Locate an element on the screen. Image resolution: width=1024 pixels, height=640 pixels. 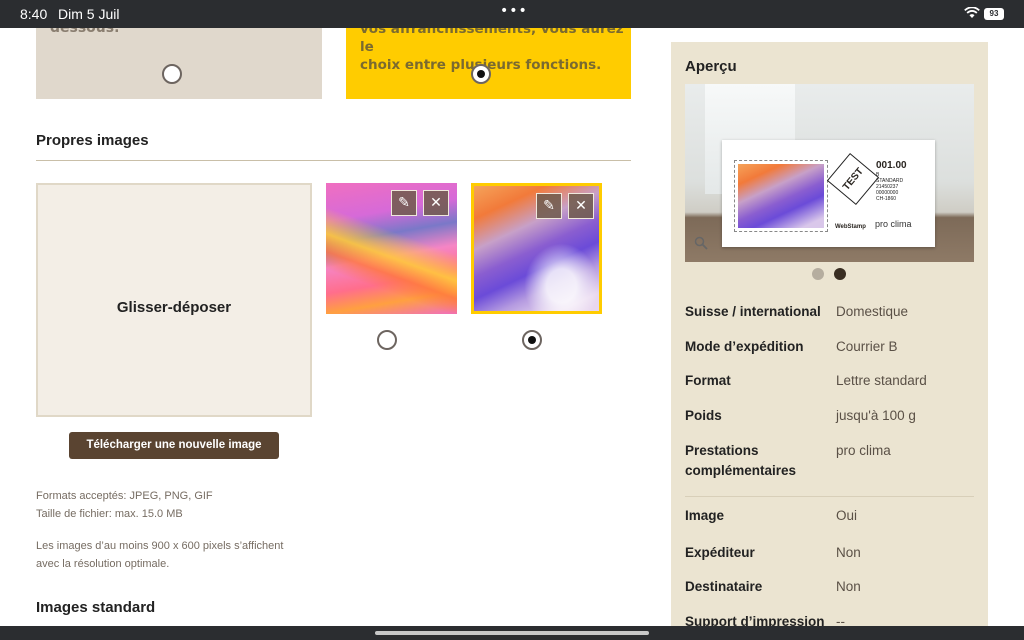
filesize-text: Taille de fichier: max. 15.0 MB is located at coordinates (109, 514).